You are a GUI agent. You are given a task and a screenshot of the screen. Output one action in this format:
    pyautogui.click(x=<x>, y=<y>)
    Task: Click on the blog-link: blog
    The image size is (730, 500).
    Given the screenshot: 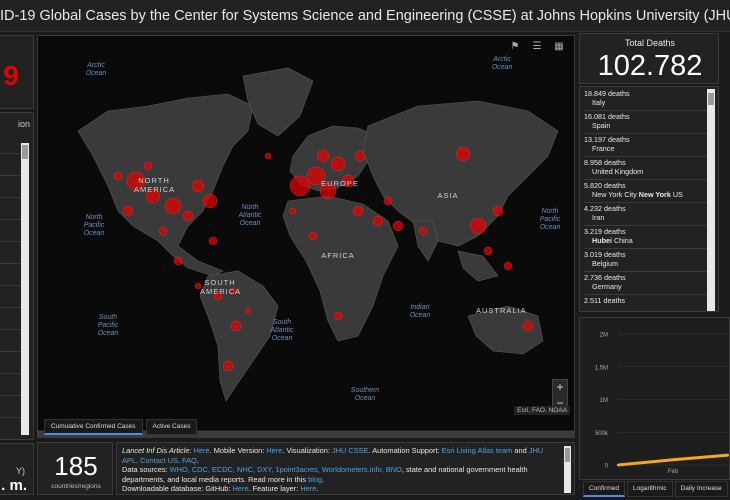 What is the action you would take?
    pyautogui.click(x=315, y=479)
    